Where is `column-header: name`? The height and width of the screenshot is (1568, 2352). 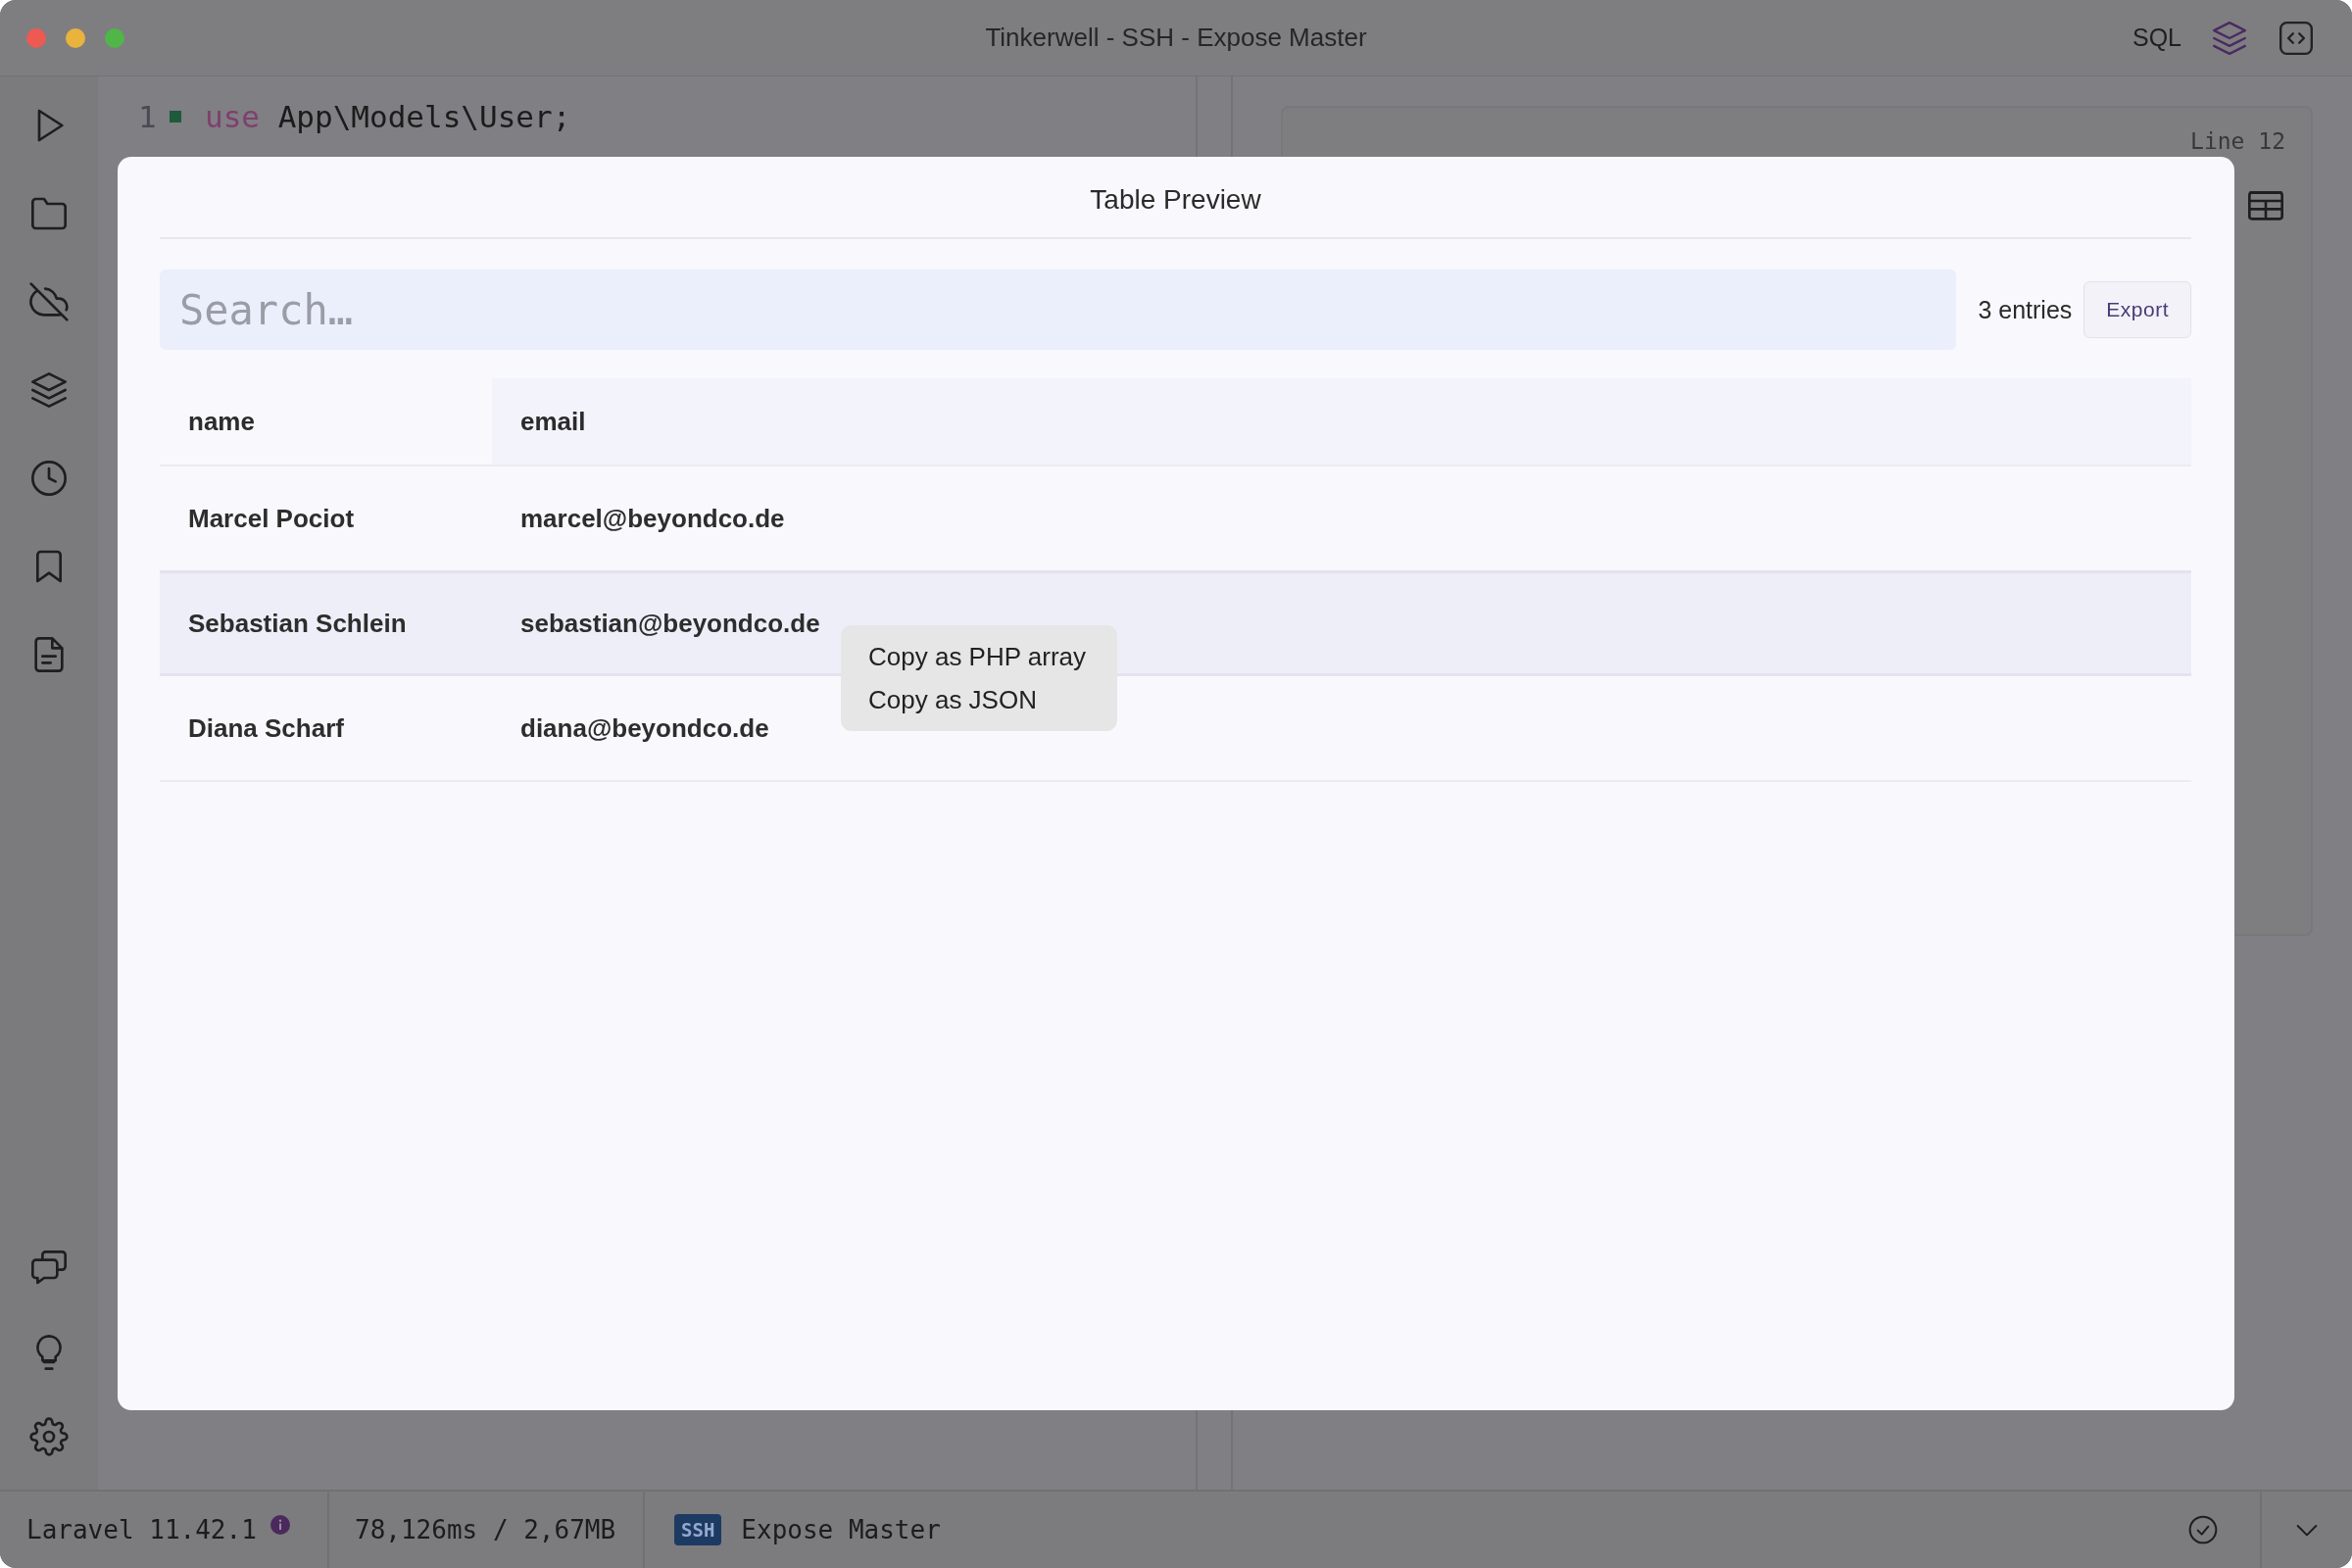
column-header: name is located at coordinates (221, 421).